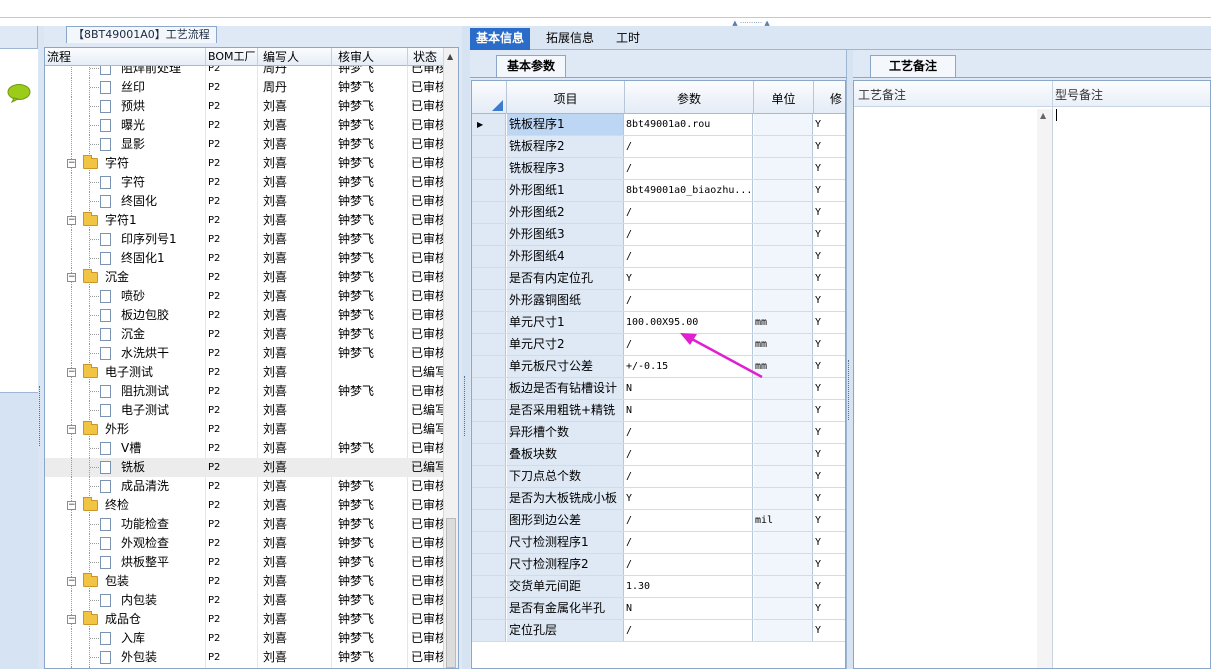  Describe the element at coordinates (356, 57) in the screenshot. I see `col-reviewer-header: 核审人` at that location.